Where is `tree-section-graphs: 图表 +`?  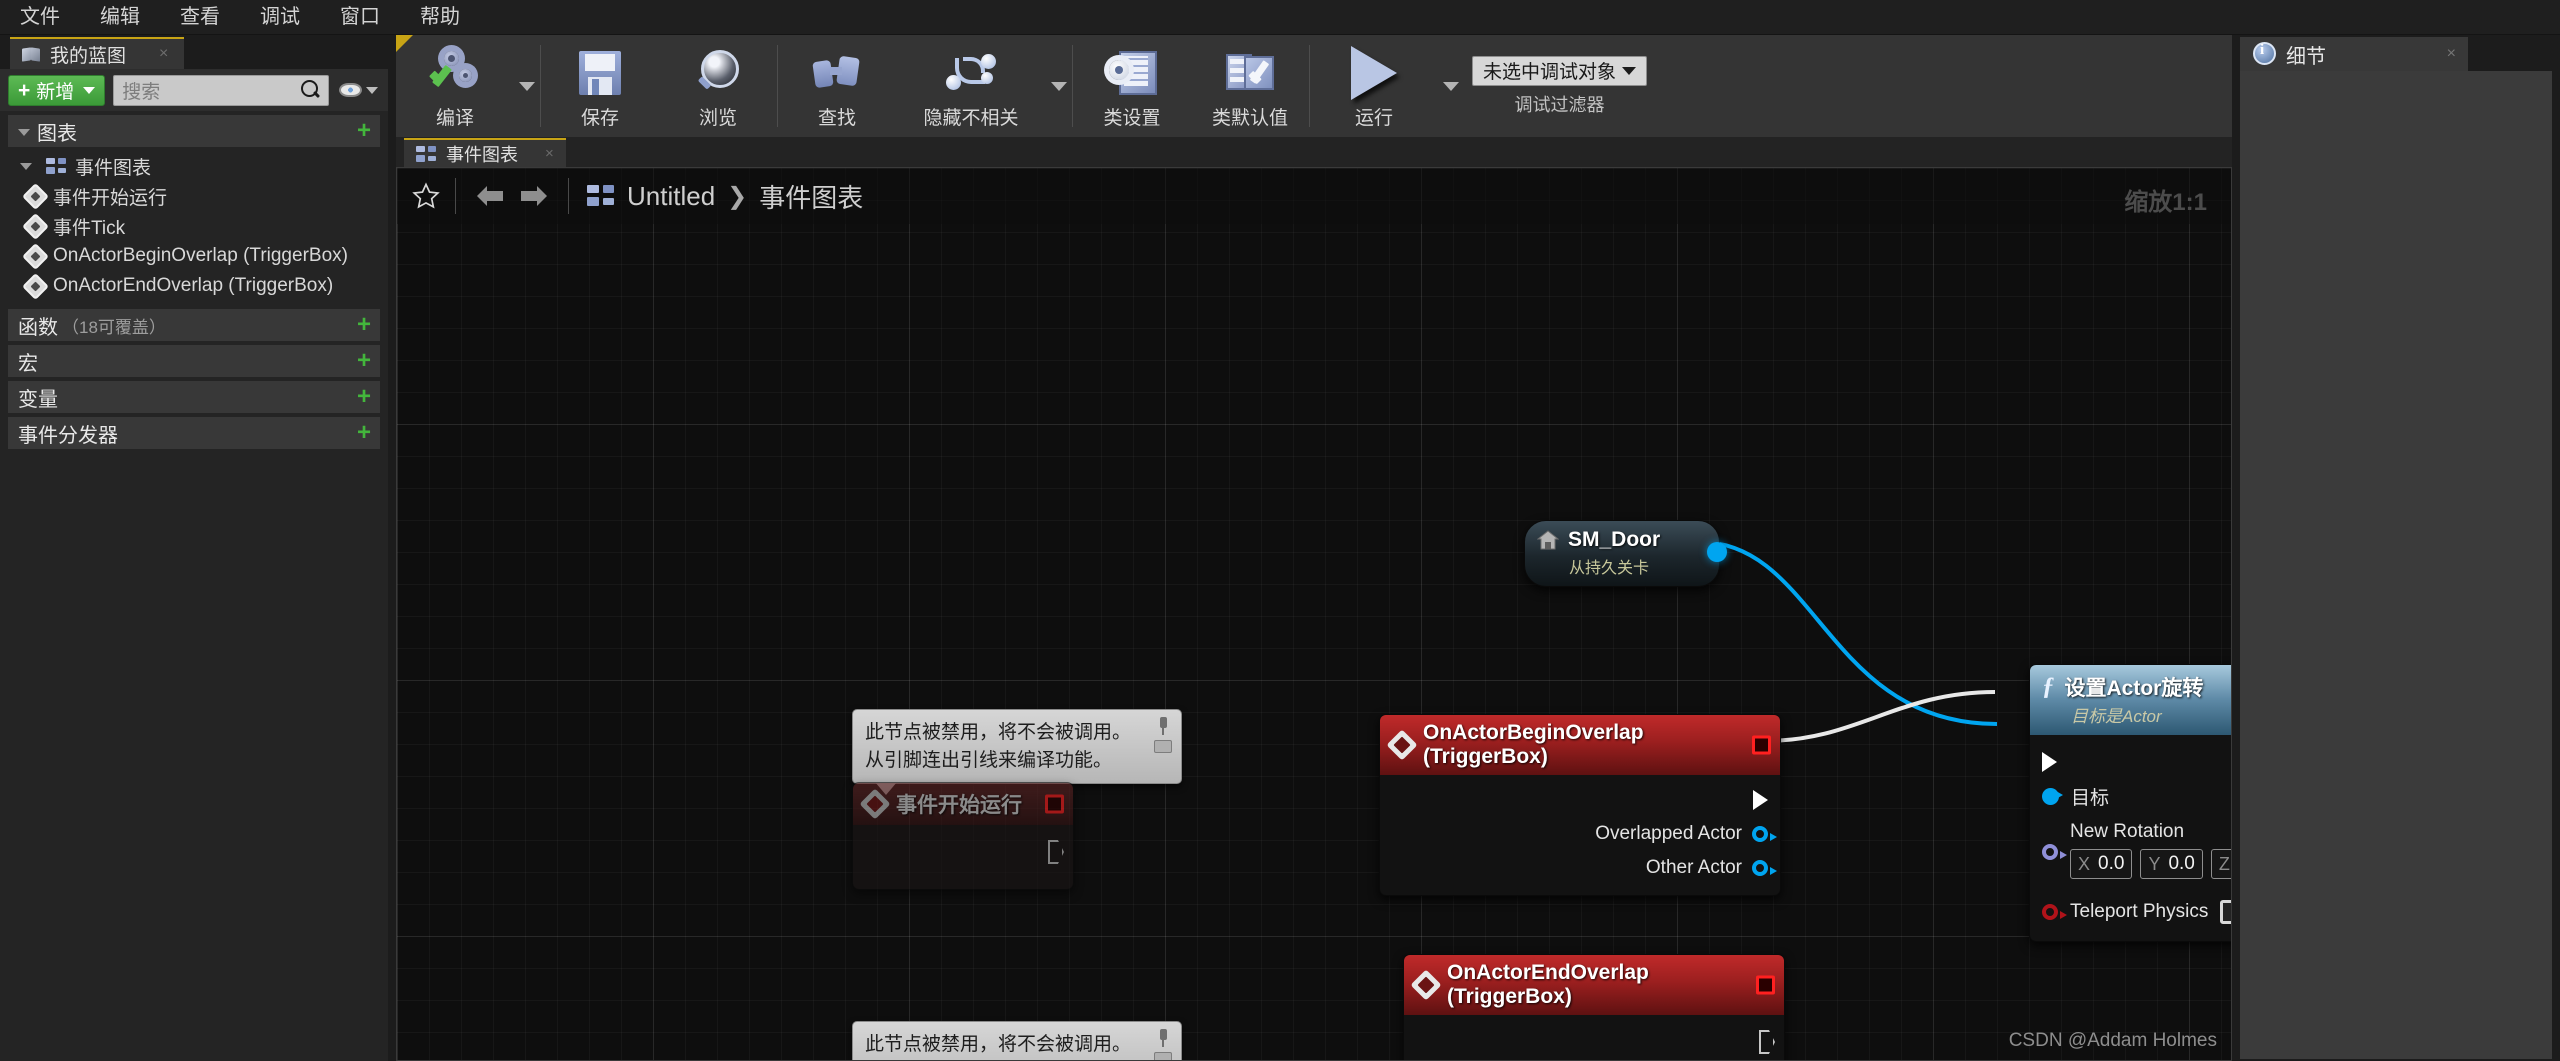
tree-section-graphs: 图表 + is located at coordinates (194, 131).